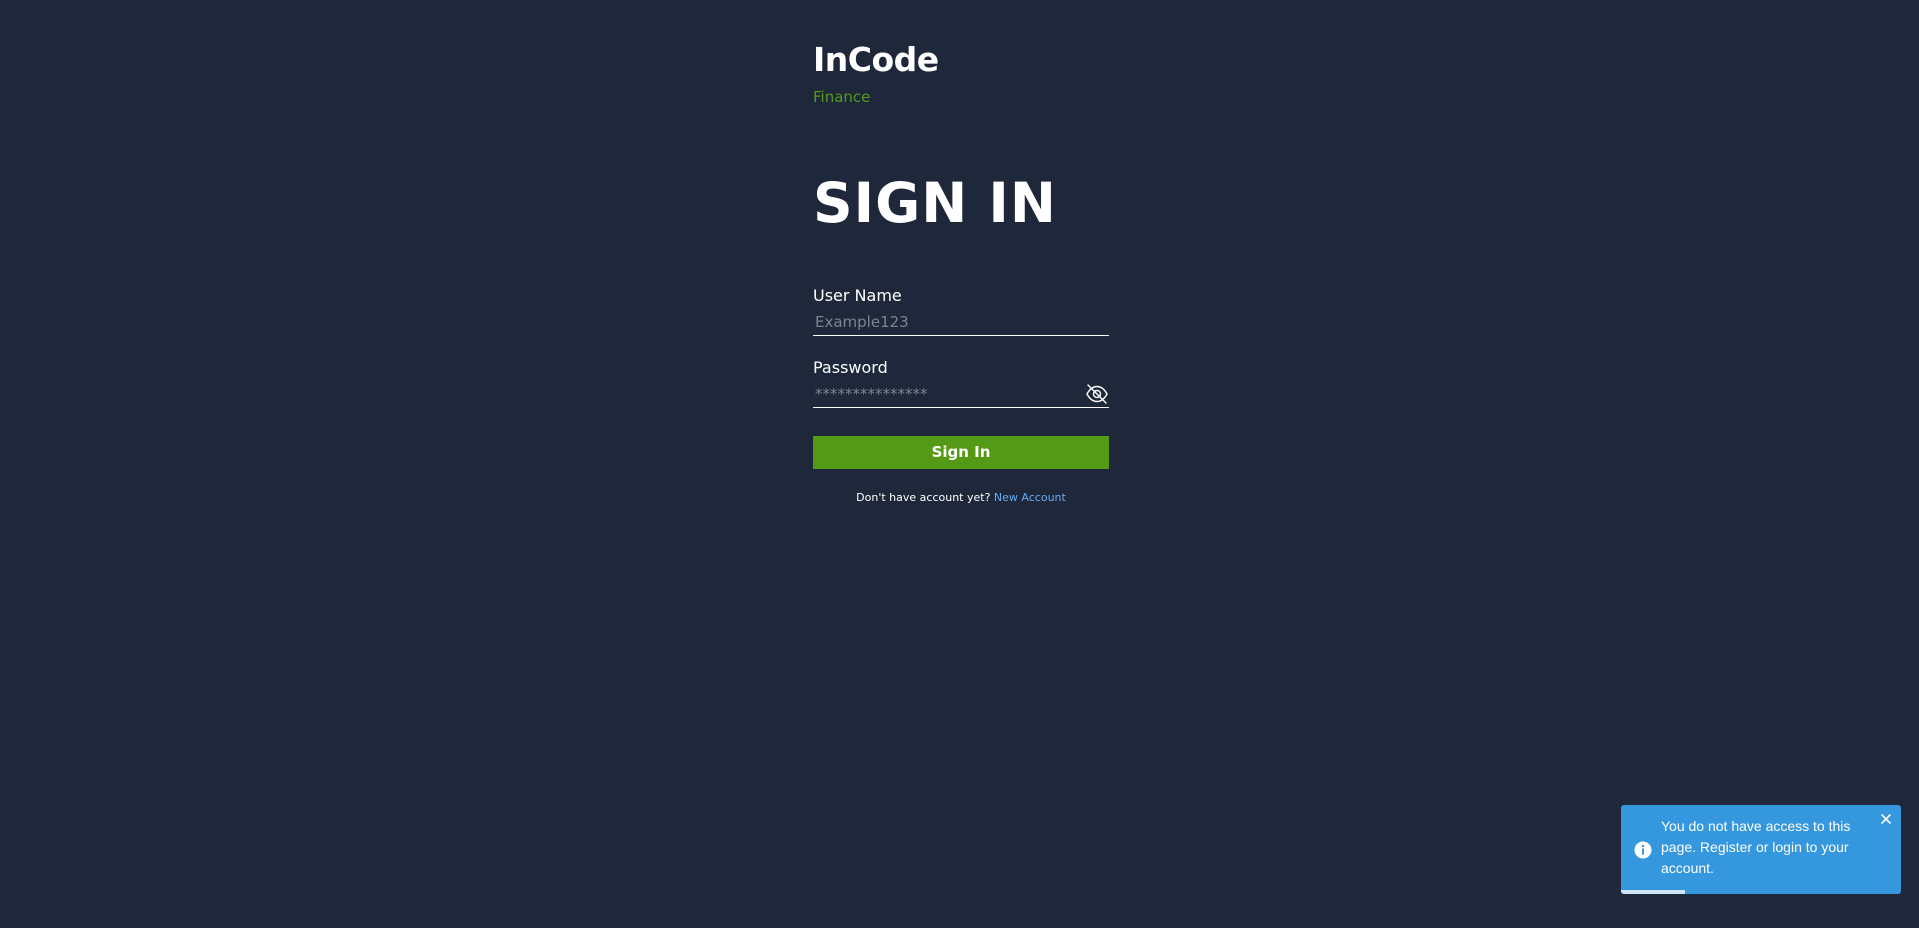  I want to click on password-input, so click(961, 393).